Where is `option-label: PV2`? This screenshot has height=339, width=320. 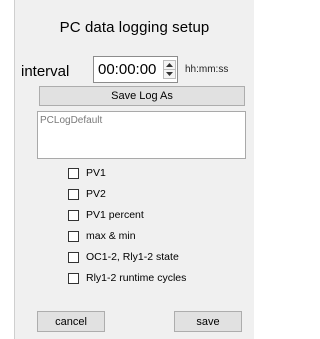 option-label: PV2 is located at coordinates (96, 194).